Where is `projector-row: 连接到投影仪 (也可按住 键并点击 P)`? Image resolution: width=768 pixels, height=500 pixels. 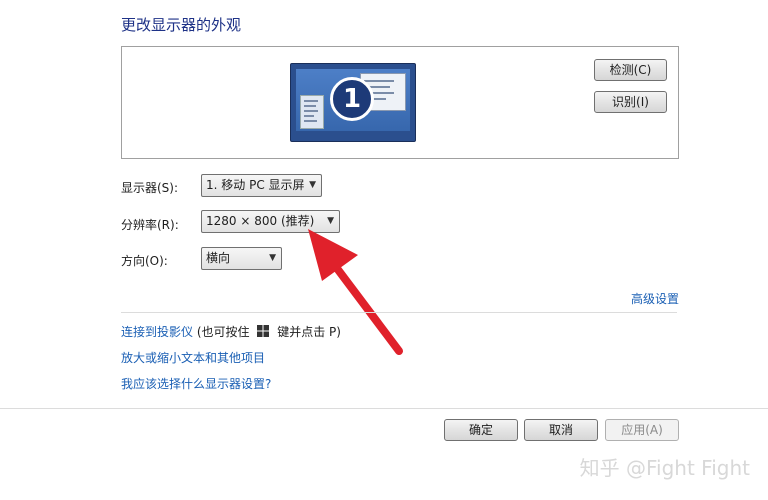 projector-row: 连接到投影仪 (也可按住 键并点击 P) is located at coordinates (231, 331).